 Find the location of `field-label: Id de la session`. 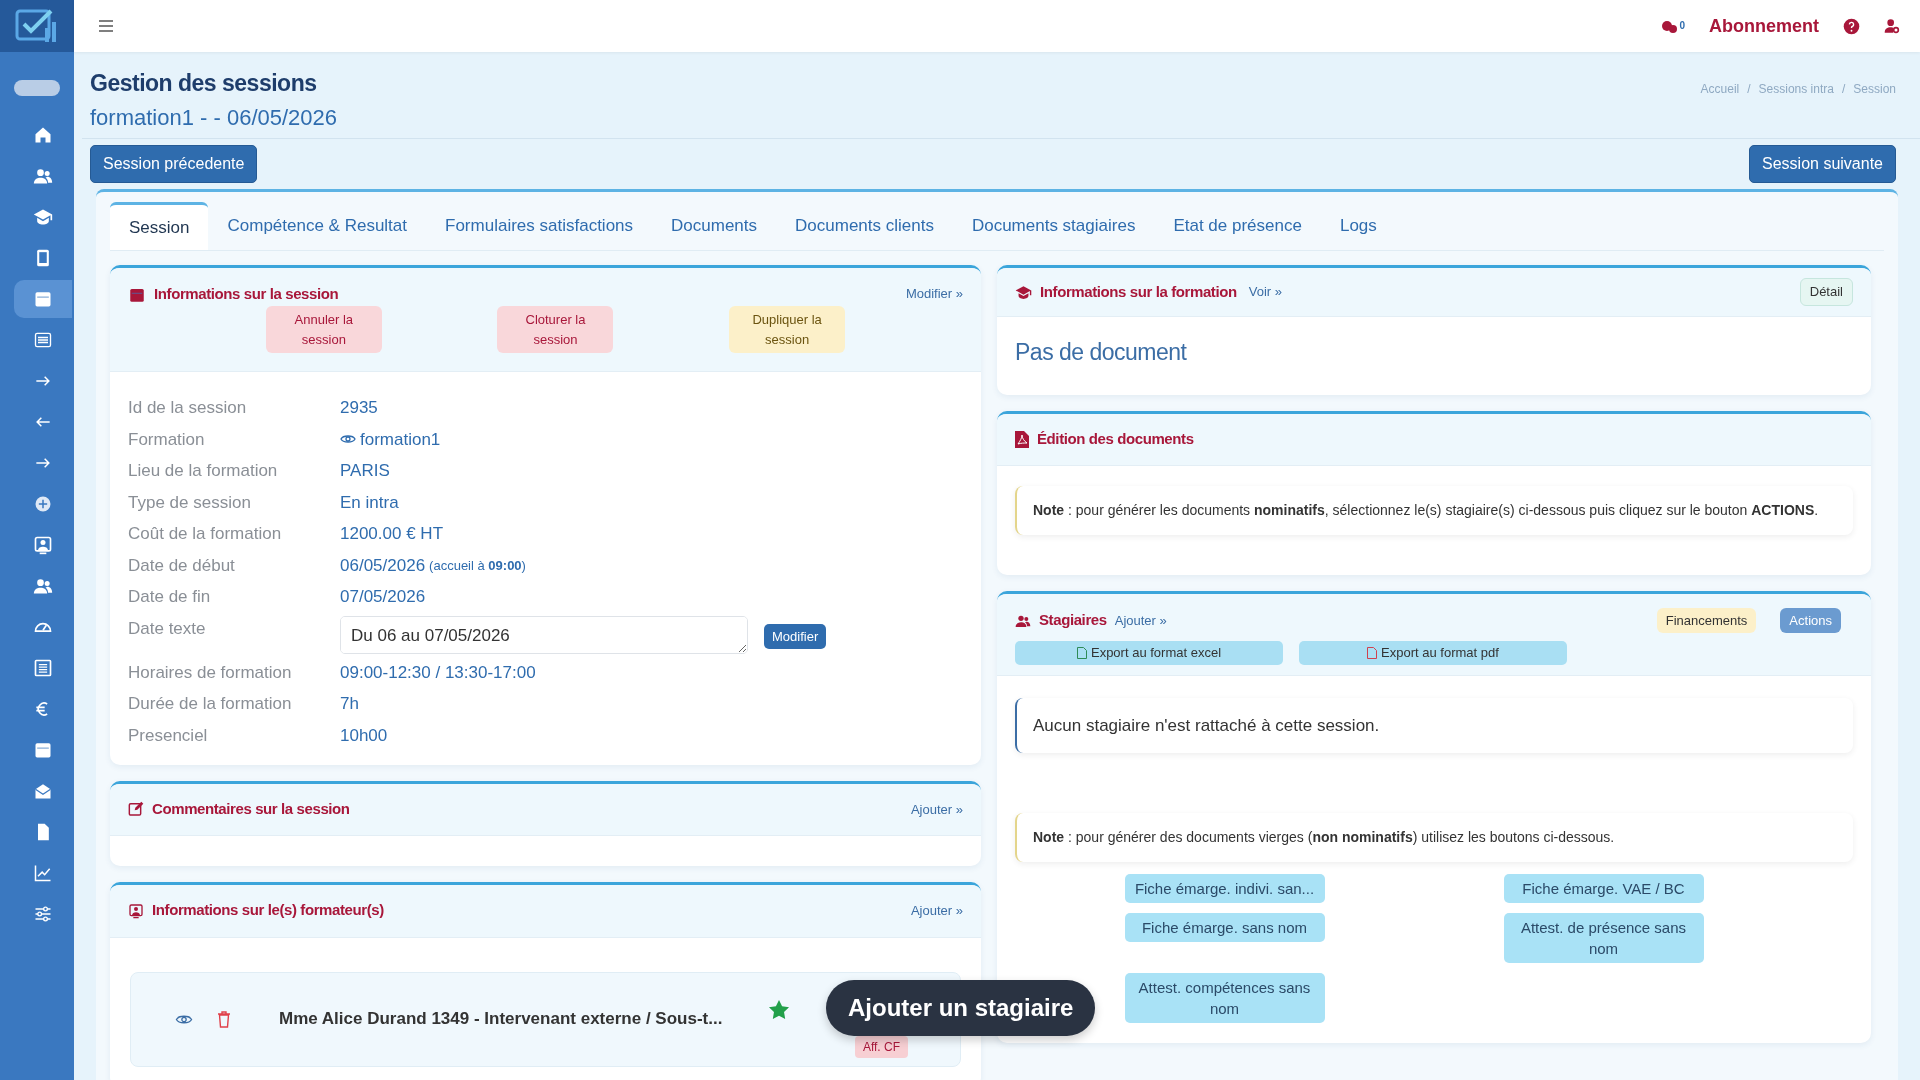

field-label: Id de la session is located at coordinates (188, 408).